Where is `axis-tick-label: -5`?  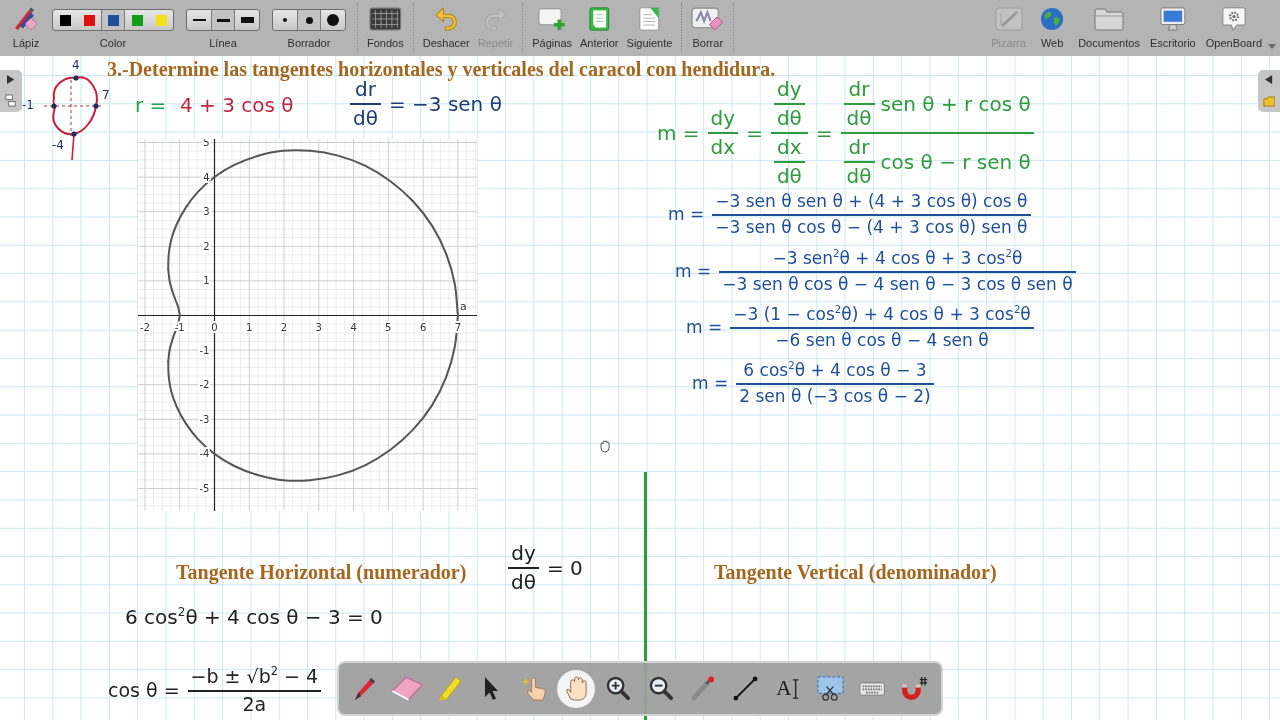
axis-tick-label: -5 is located at coordinates (204, 488).